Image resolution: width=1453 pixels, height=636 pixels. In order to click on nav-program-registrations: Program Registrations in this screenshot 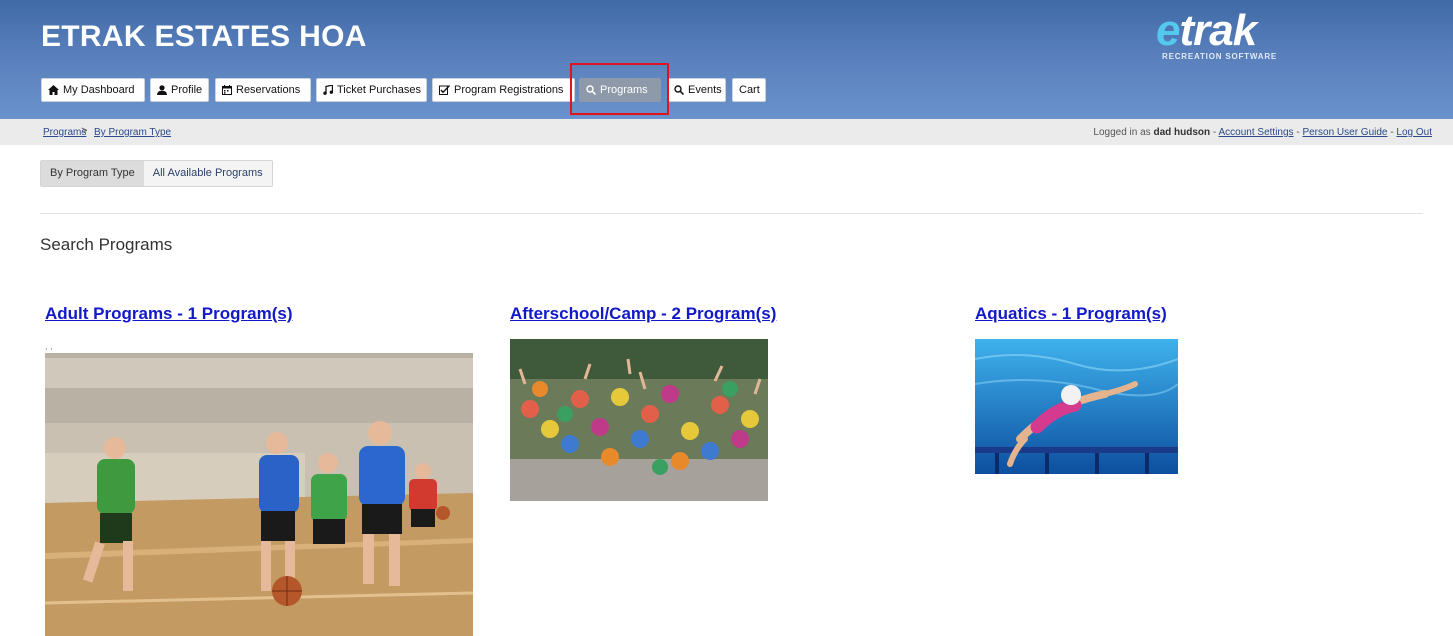, I will do `click(503, 90)`.